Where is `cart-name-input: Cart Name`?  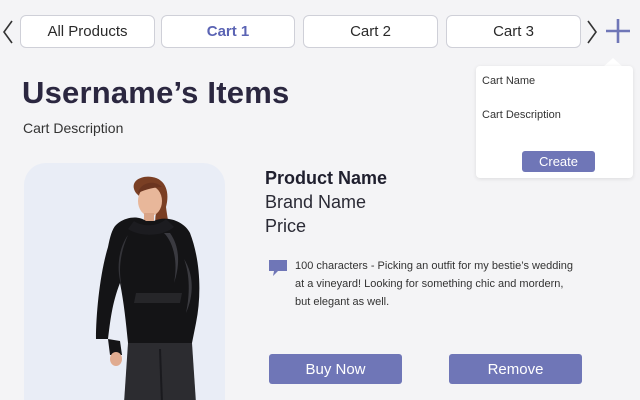
cart-name-input: Cart Name is located at coordinates (554, 83).